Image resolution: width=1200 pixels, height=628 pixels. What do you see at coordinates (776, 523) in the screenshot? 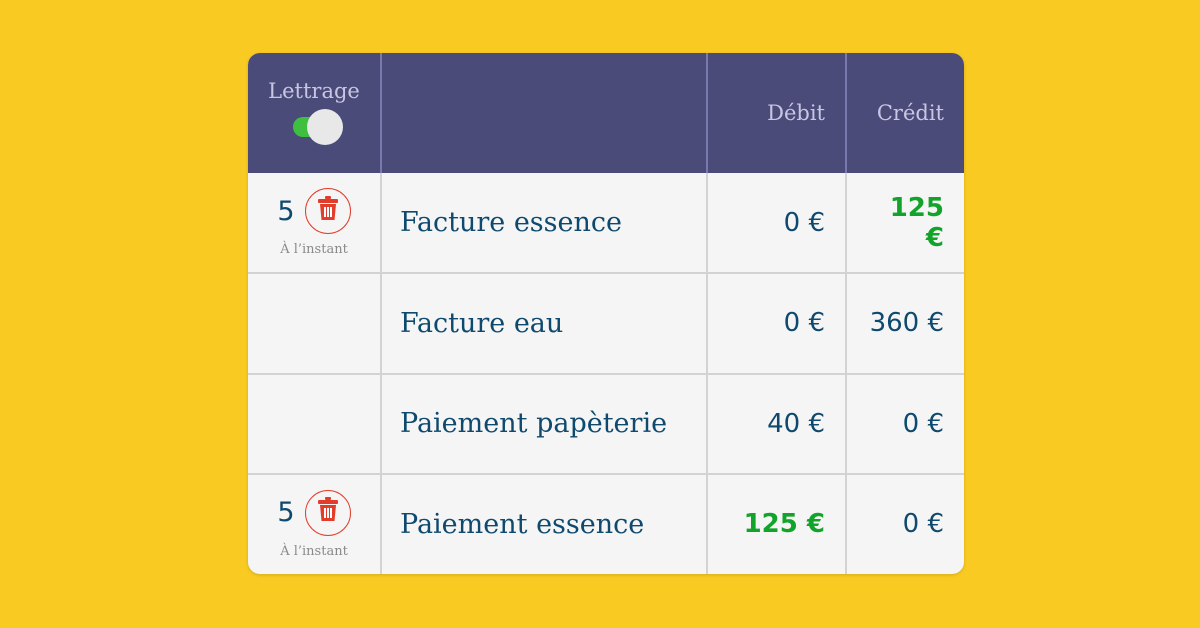
I see `debit-amount: 125 €` at bounding box center [776, 523].